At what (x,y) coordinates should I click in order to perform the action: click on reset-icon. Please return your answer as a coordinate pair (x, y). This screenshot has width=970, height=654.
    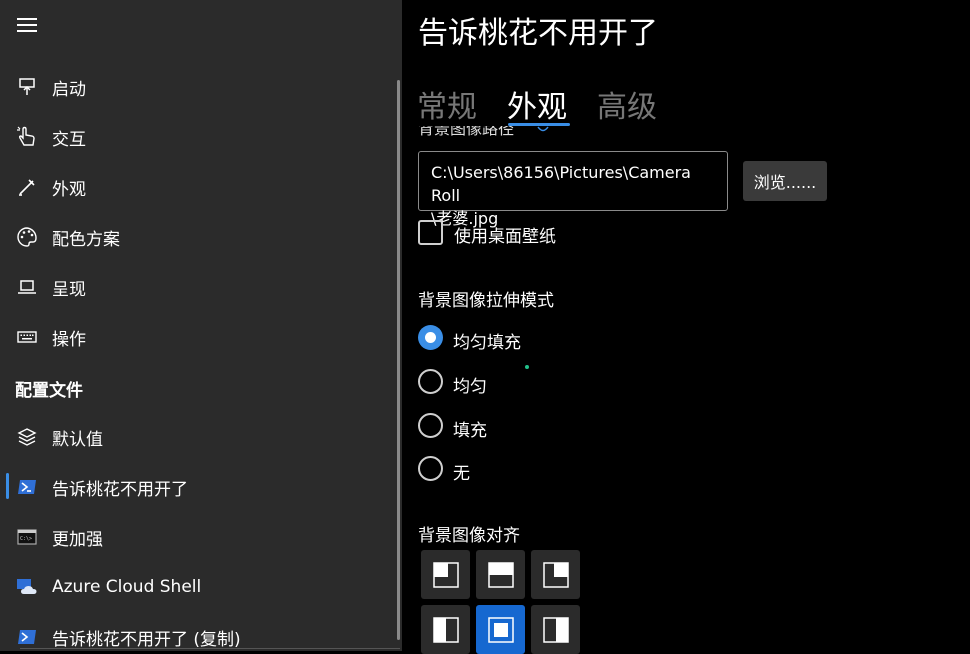
    Looking at the image, I should click on (543, 132).